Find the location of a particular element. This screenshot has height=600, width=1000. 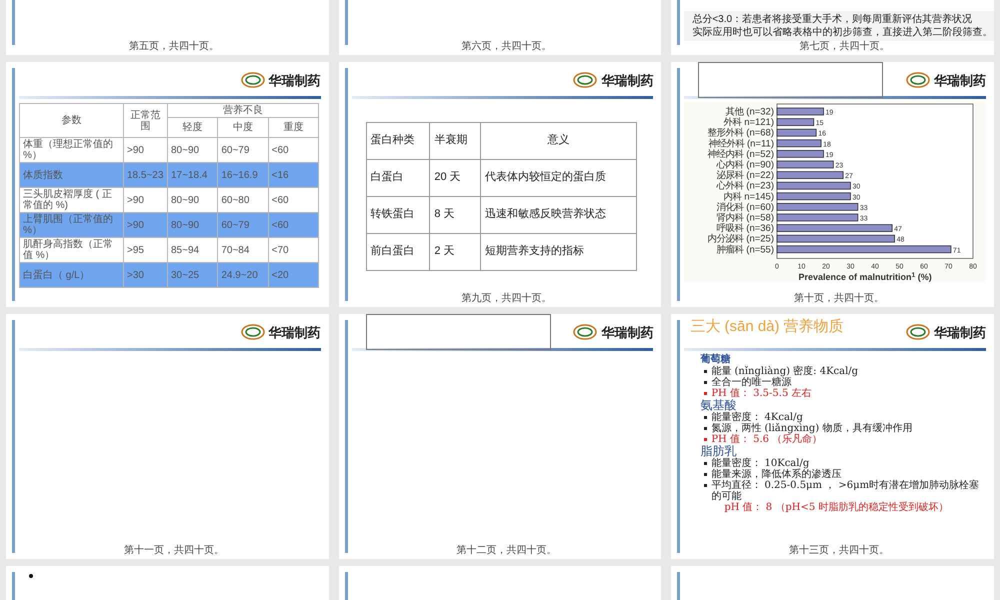

category-label: 泌尿科 (n=22) is located at coordinates (745, 176).